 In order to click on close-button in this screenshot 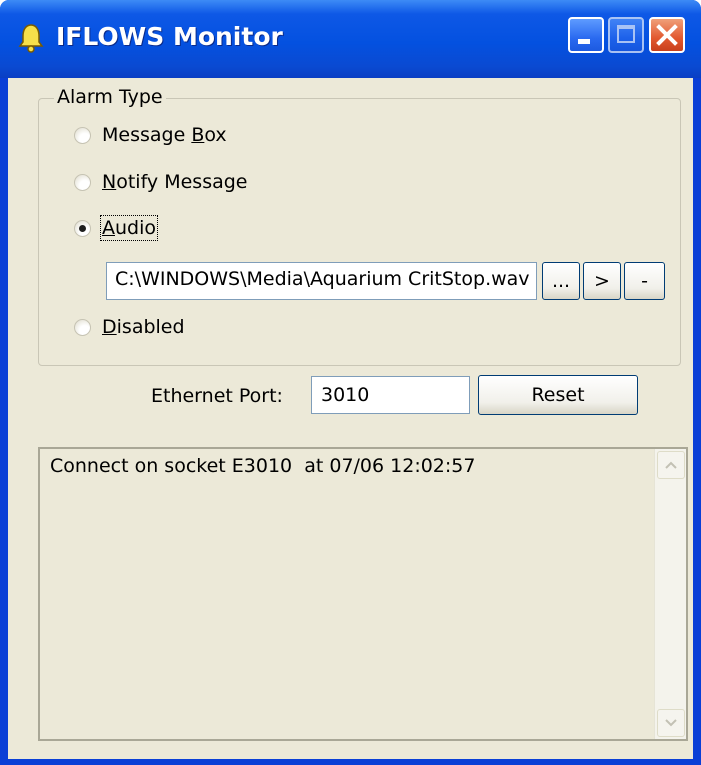, I will do `click(667, 35)`.